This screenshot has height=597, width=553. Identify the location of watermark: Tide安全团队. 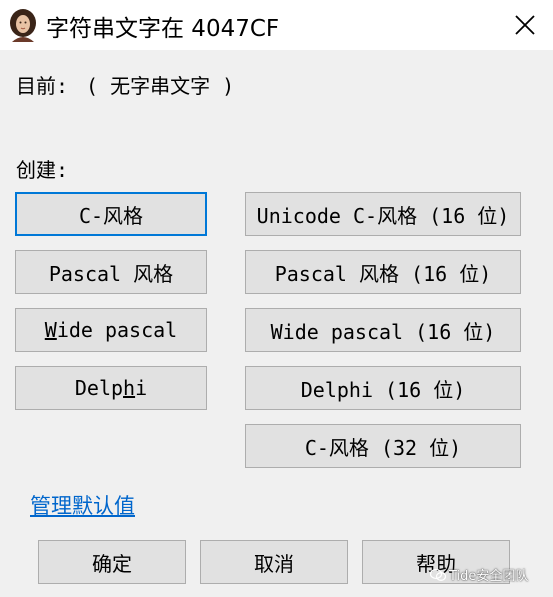
(479, 574).